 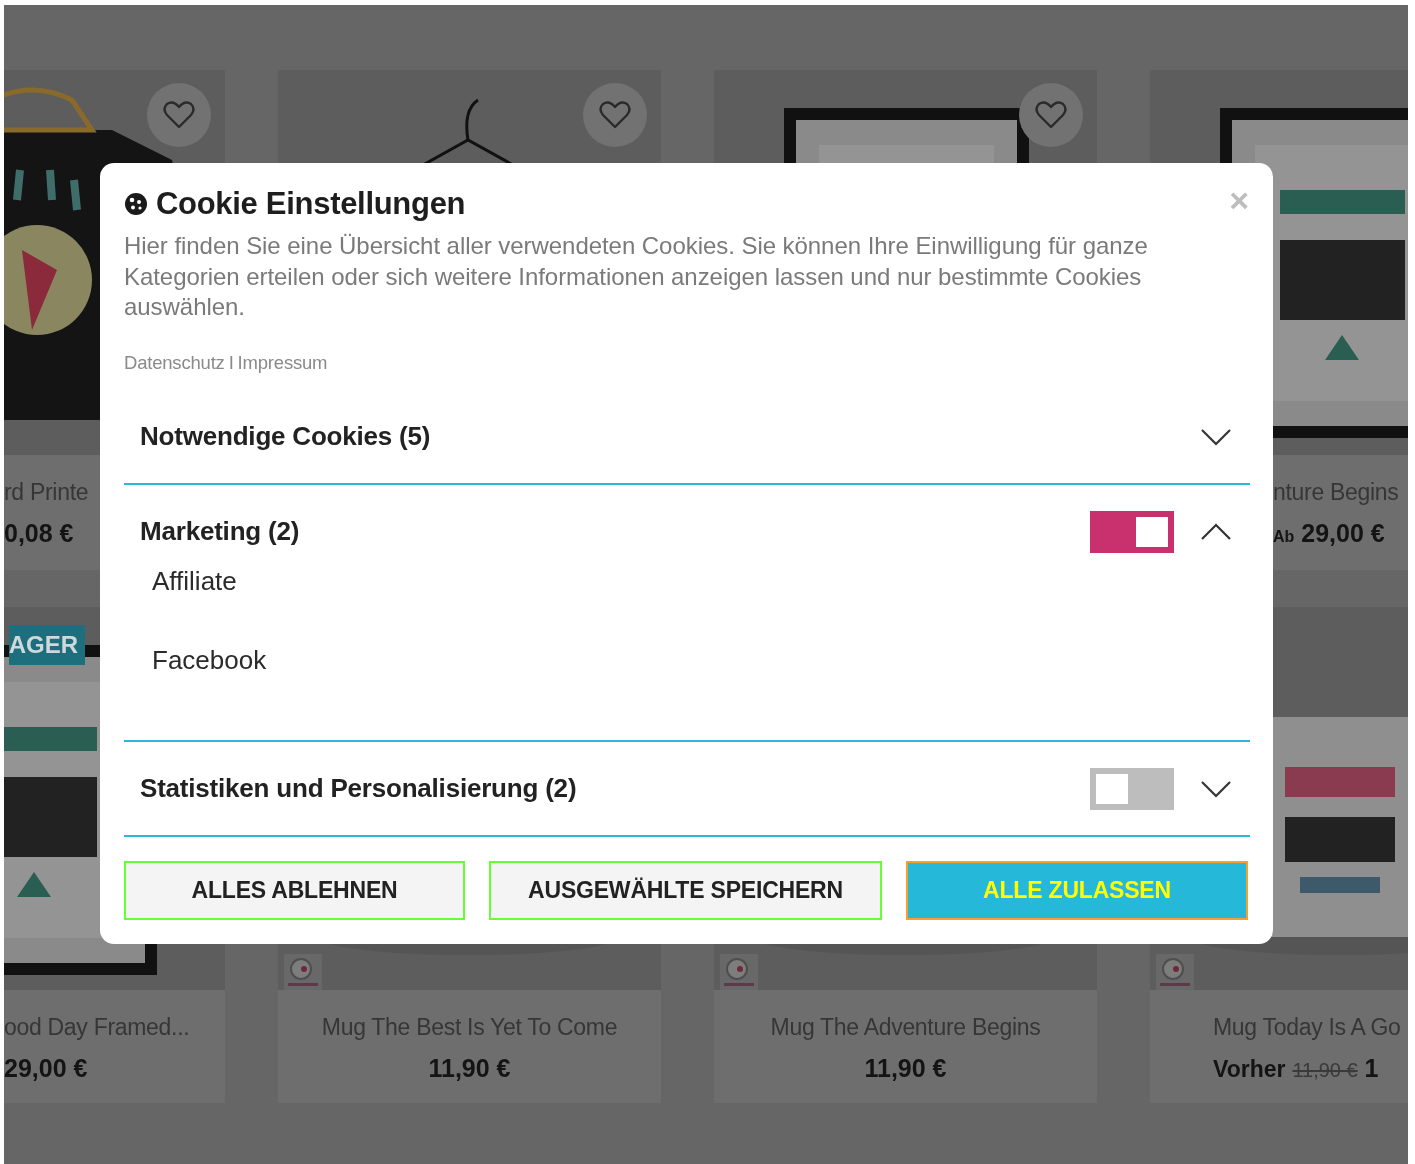 I want to click on dialog-title: Cookie Einstellungen, so click(x=311, y=204).